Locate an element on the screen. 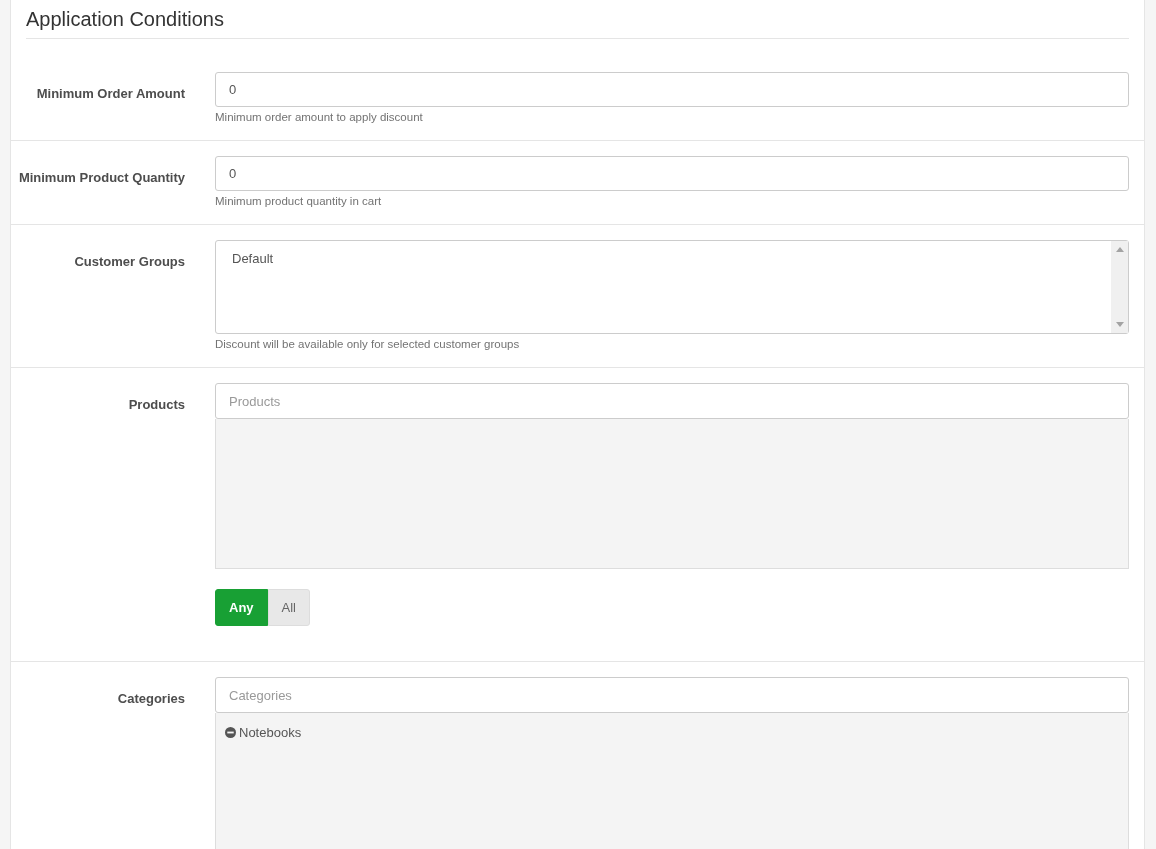 Image resolution: width=1156 pixels, height=849 pixels. scroll-down-icon is located at coordinates (1119, 324).